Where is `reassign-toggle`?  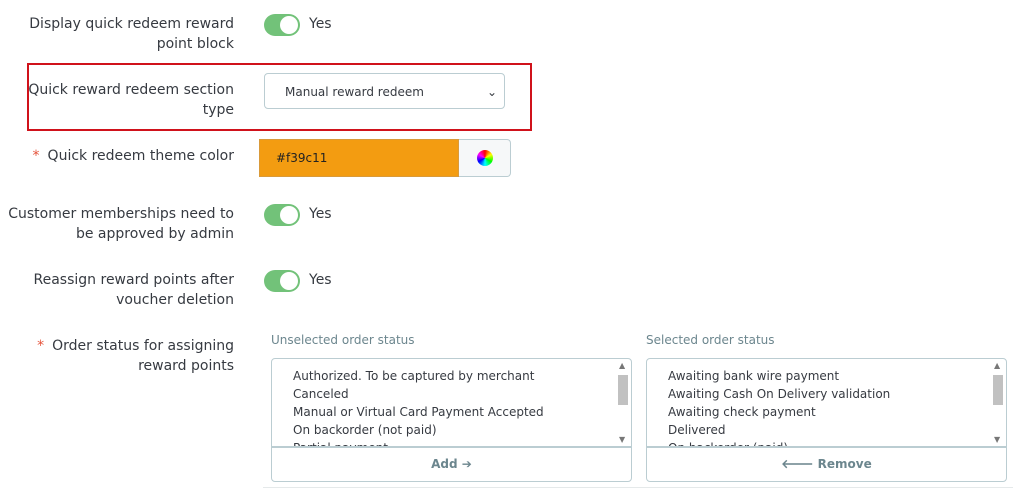 reassign-toggle is located at coordinates (282, 281).